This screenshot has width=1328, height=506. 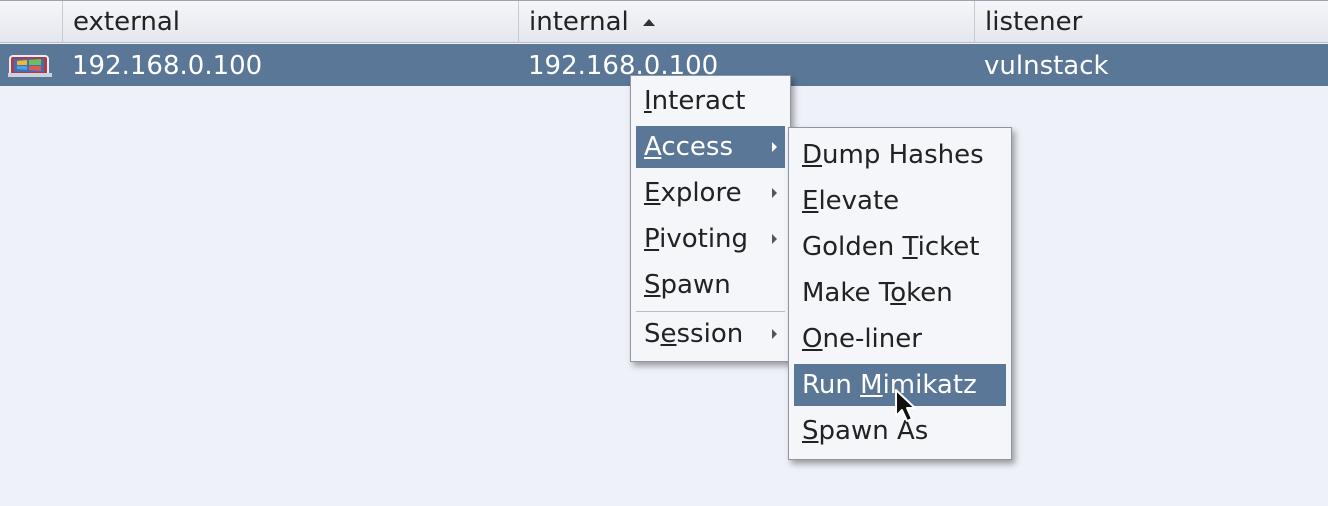 I want to click on menu-item-label: Pivoting, so click(x=696, y=239).